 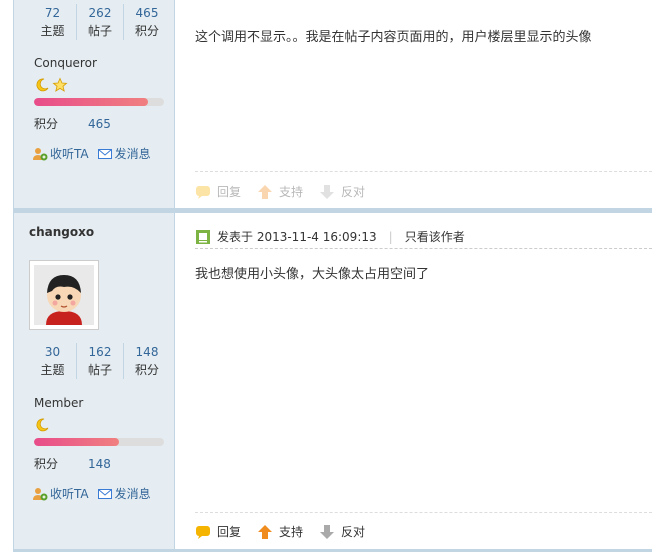 I want to click on post-icon, so click(x=203, y=236).